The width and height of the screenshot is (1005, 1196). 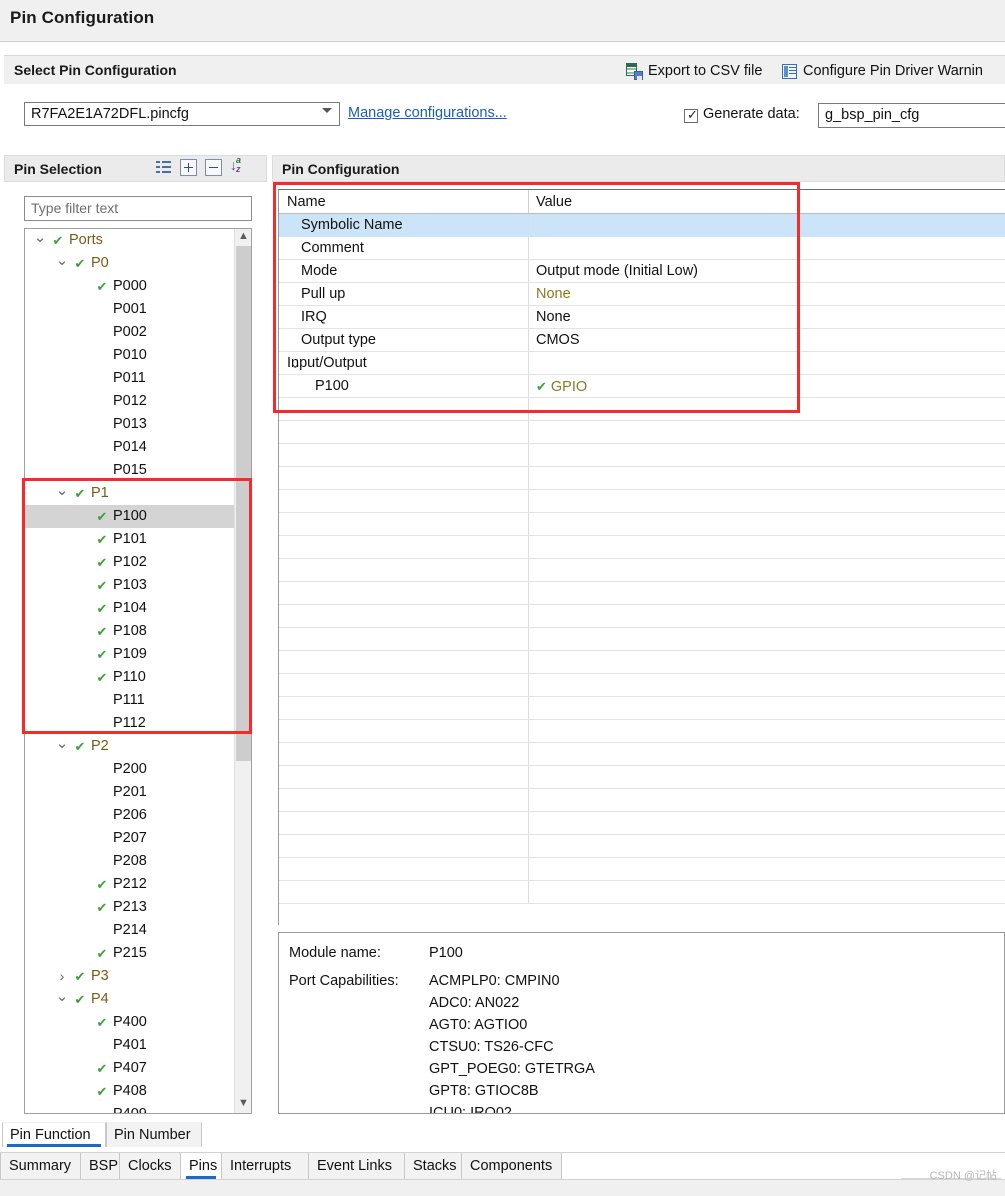 I want to click on scroll-down-icon: ▼, so click(x=243, y=1104).